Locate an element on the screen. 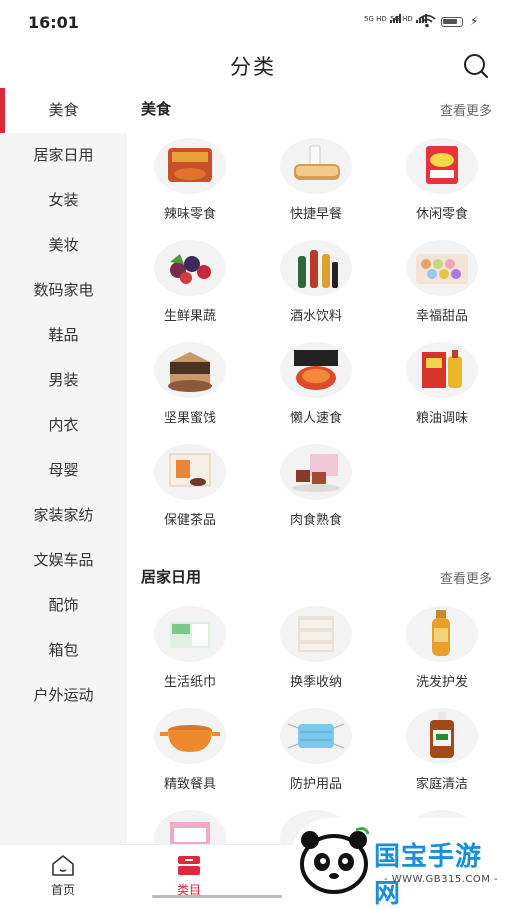  sidebar-item-label: 户外运动 is located at coordinates (63, 695).